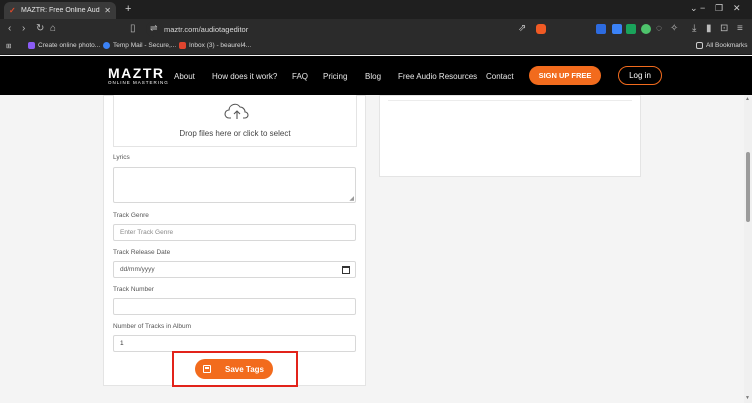 Image resolution: width=752 pixels, height=403 pixels. I want to click on menu-icon: ≡, so click(740, 28).